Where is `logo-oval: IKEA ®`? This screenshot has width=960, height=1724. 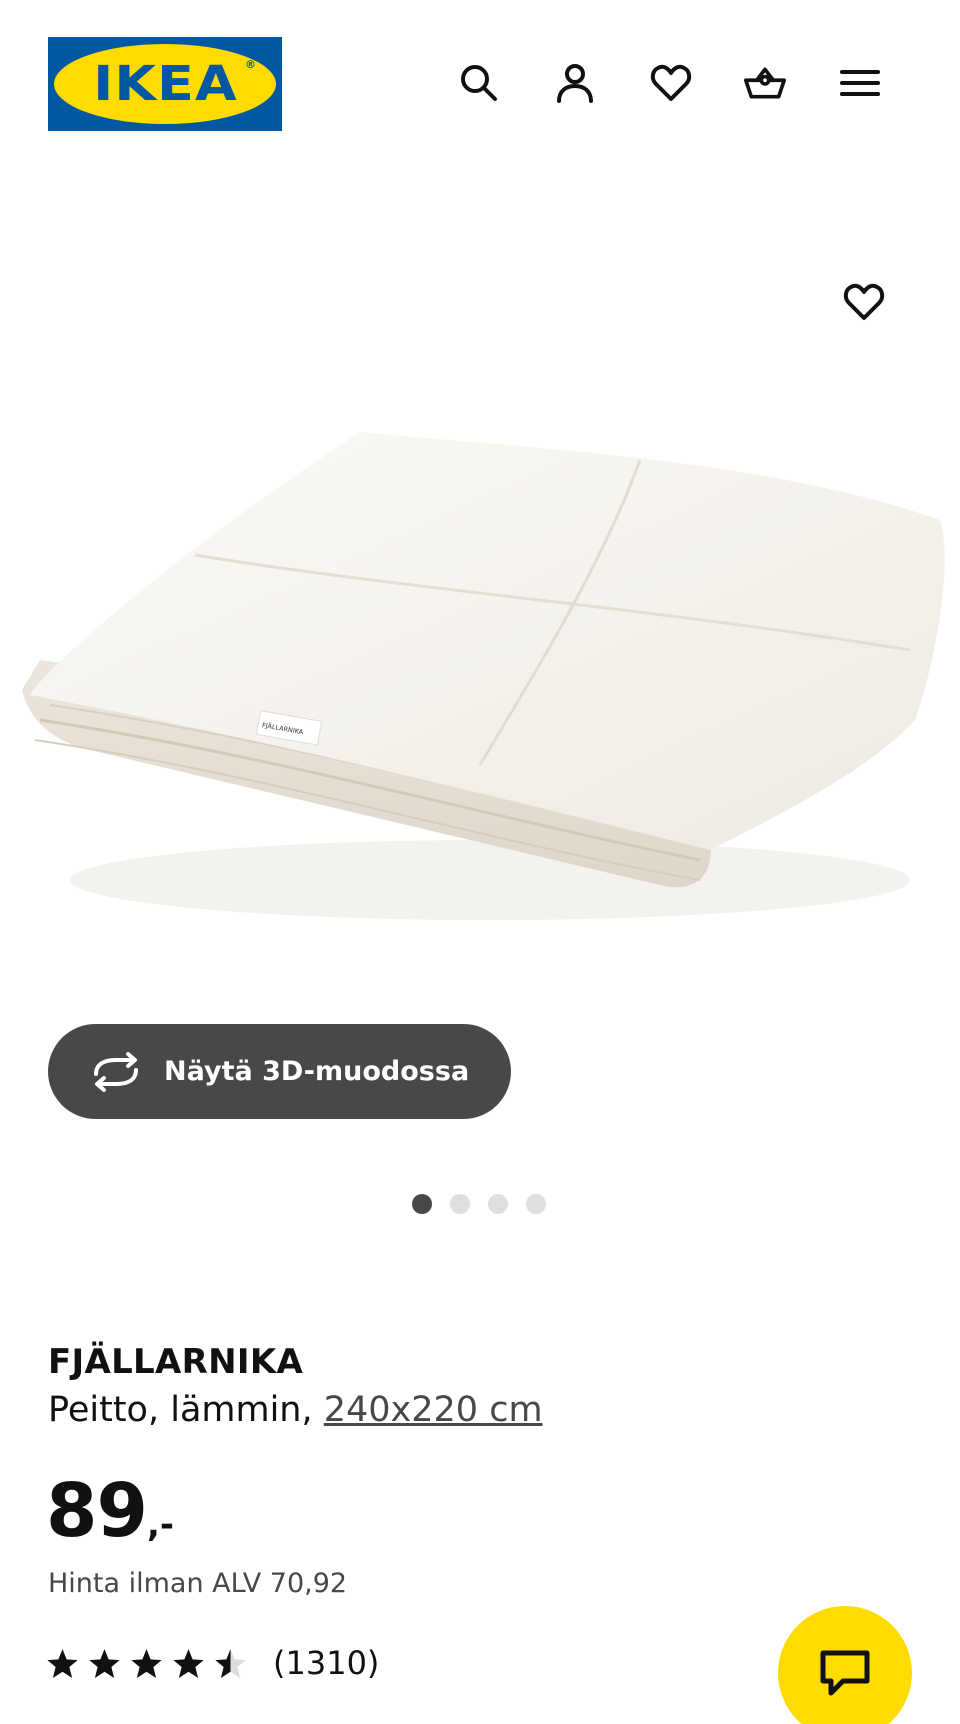
logo-oval: IKEA ® is located at coordinates (165, 84).